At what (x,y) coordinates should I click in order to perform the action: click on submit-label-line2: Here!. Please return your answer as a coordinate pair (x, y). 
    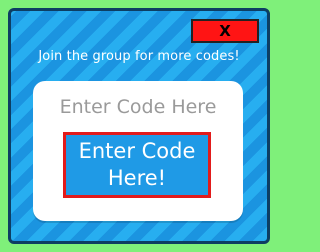
    Looking at the image, I should click on (137, 178).